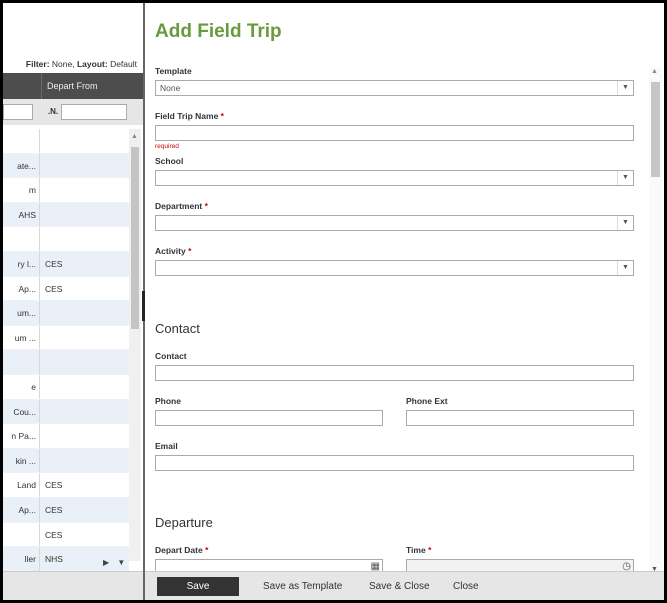 The image size is (667, 603). I want to click on save-close-button: Save & Close, so click(399, 586).